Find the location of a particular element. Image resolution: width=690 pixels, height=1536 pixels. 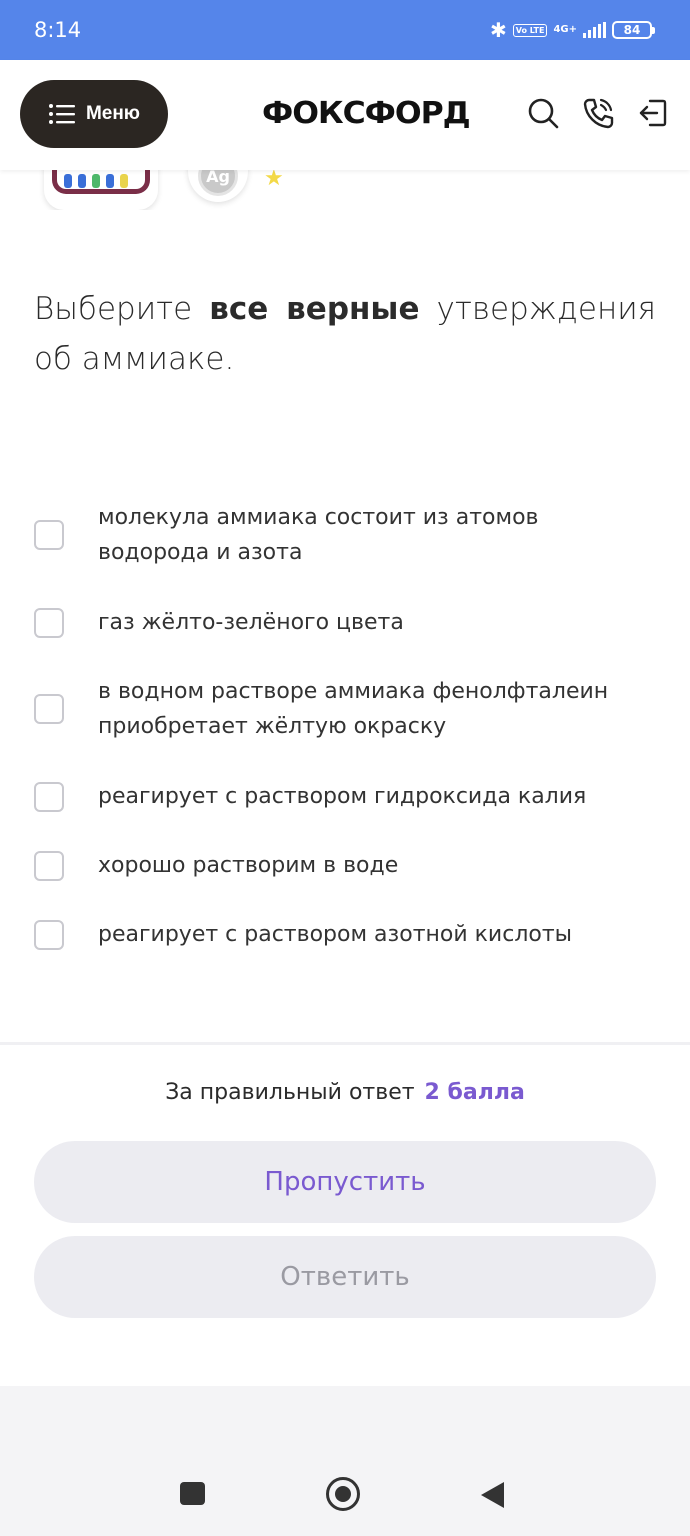

answer-button: Ответить is located at coordinates (345, 1277).